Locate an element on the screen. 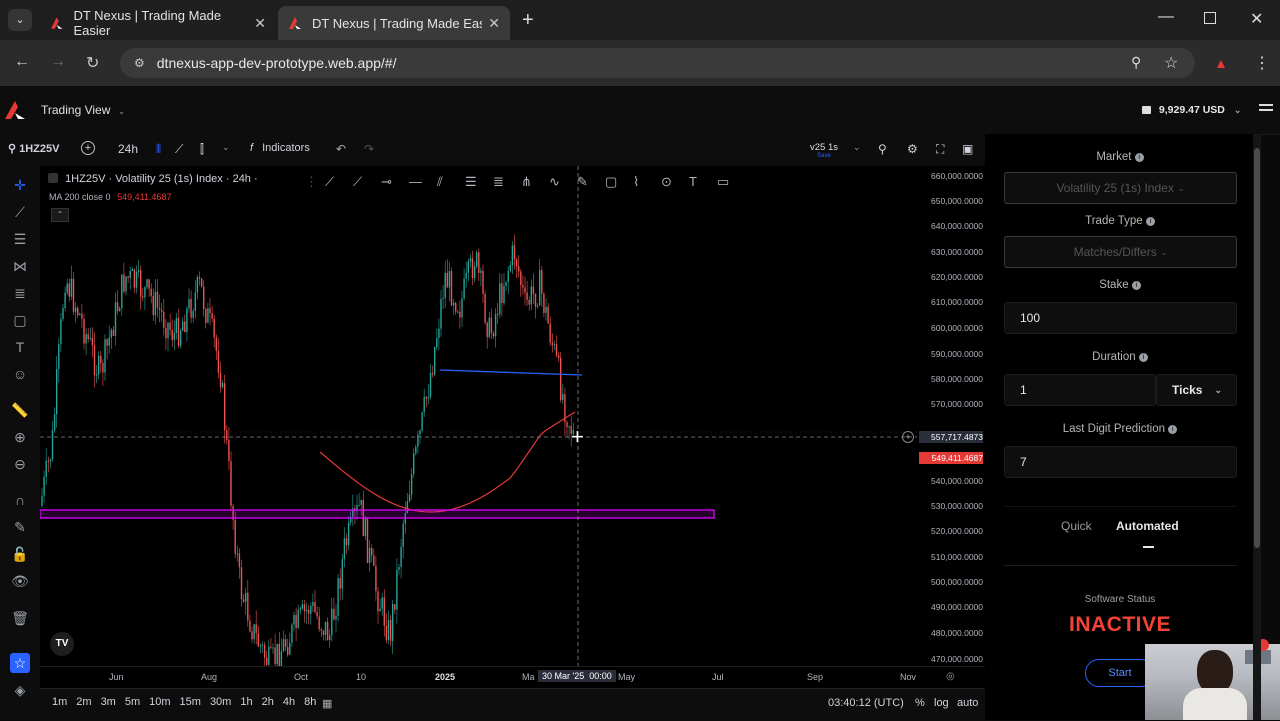 The image size is (1280, 721). pattern-icon: ⋈ is located at coordinates (20, 266).